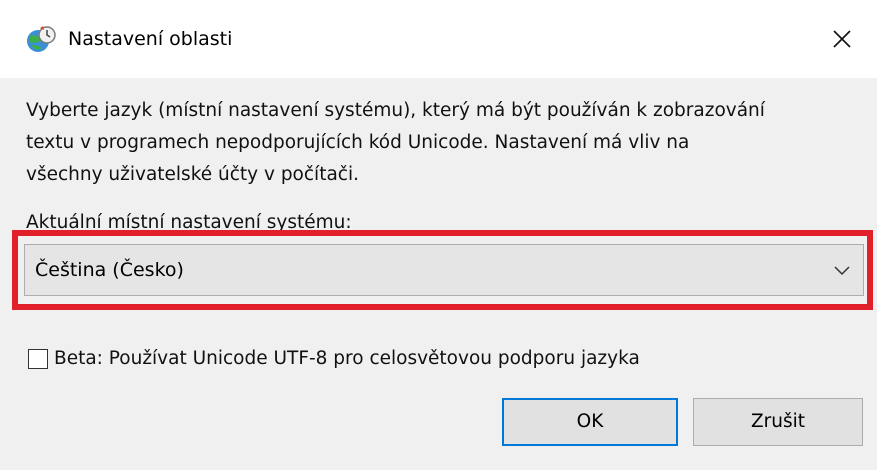 The image size is (877, 470). What do you see at coordinates (41, 39) in the screenshot?
I see `globe-clock-icon` at bounding box center [41, 39].